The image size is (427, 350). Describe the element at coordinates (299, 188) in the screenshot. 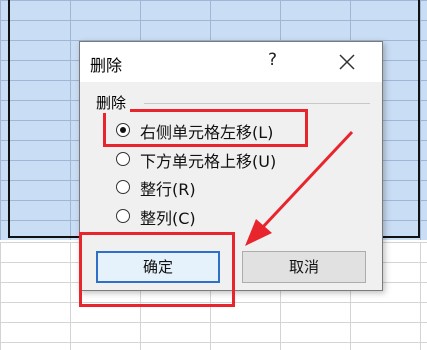

I see `annotation-arrow-icon` at that location.